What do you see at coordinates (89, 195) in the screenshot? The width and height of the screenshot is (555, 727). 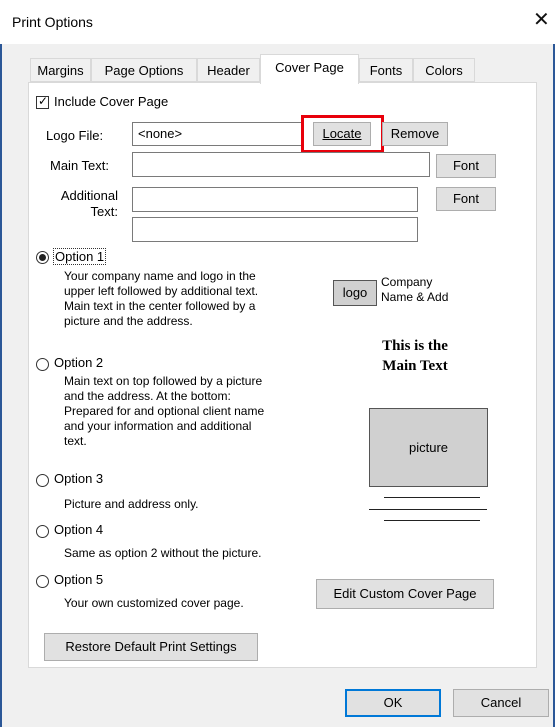 I see `additional-text-label-line1: Additional` at bounding box center [89, 195].